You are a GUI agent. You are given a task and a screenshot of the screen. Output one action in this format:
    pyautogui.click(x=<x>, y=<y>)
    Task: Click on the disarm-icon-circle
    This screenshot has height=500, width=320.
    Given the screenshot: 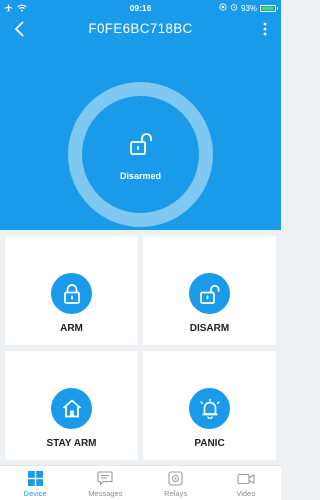 What is the action you would take?
    pyautogui.click(x=209, y=293)
    